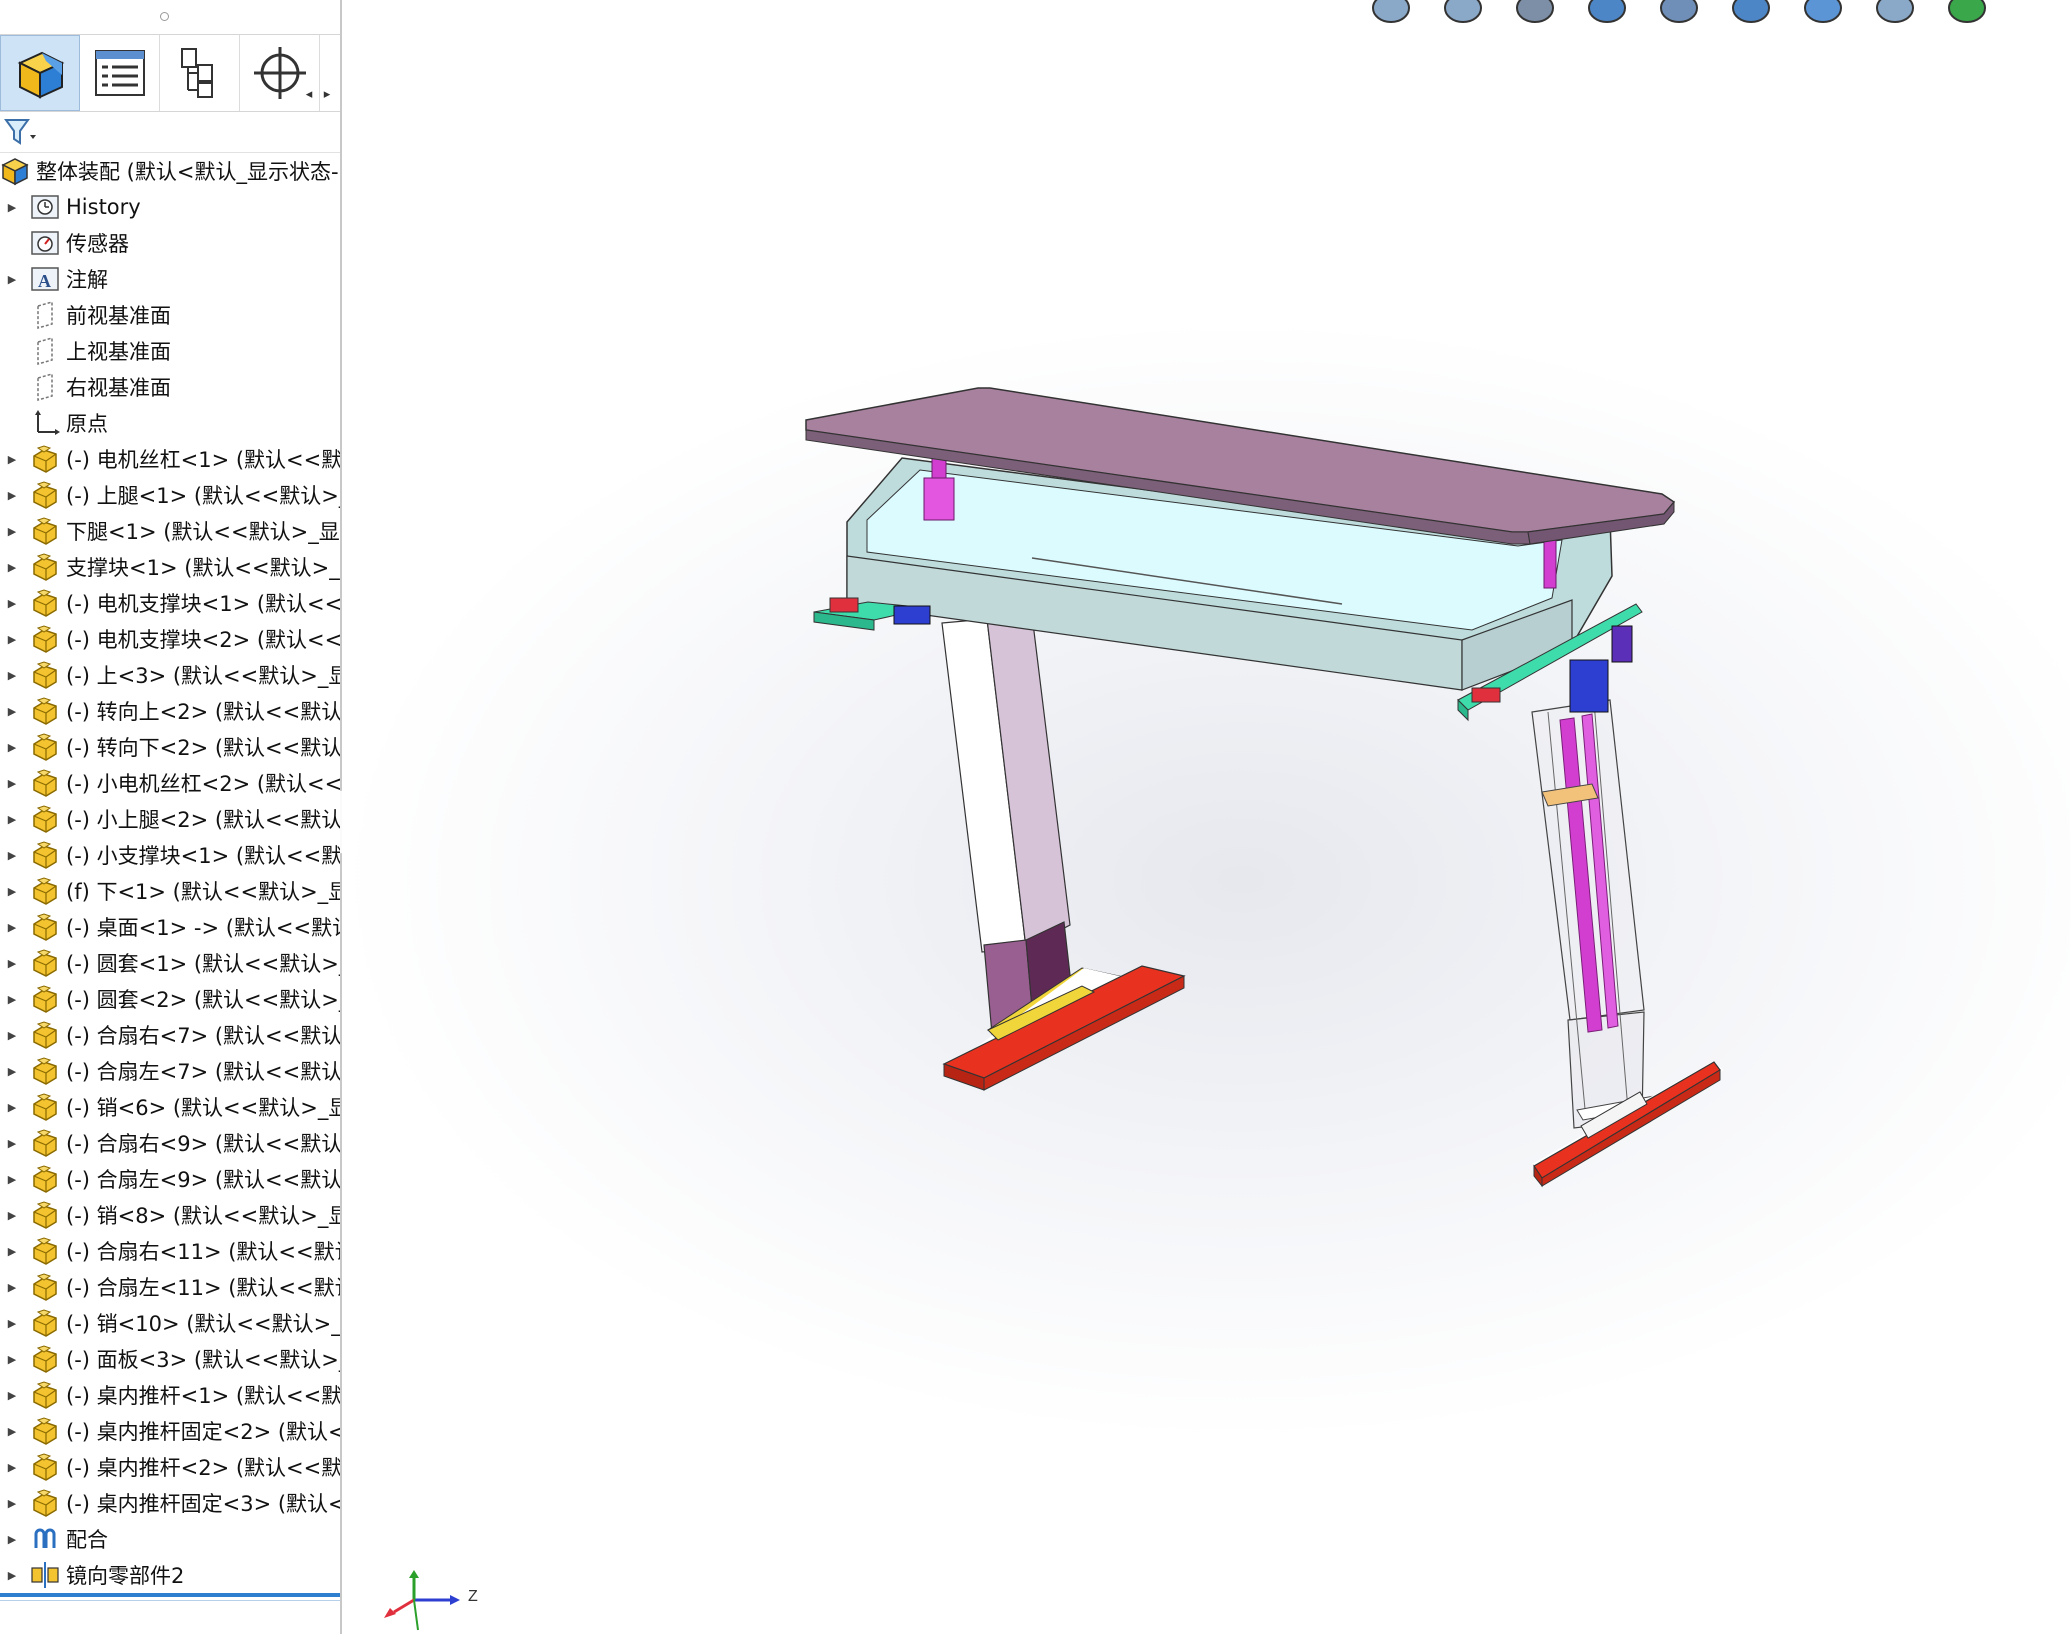  I want to click on tree-item-label: 传感器, so click(97, 244).